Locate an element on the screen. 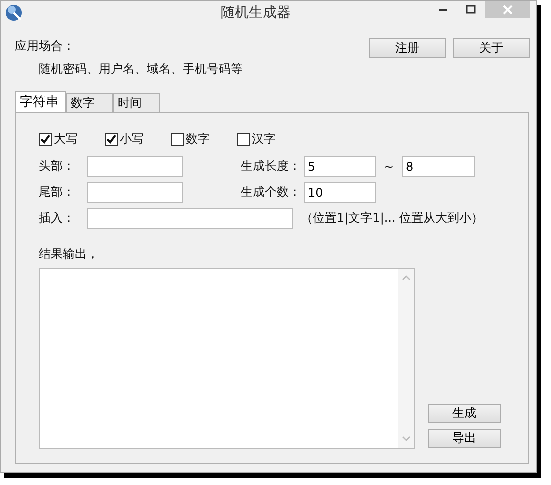 This screenshot has width=551, height=485. header-button: 注册 is located at coordinates (407, 48).